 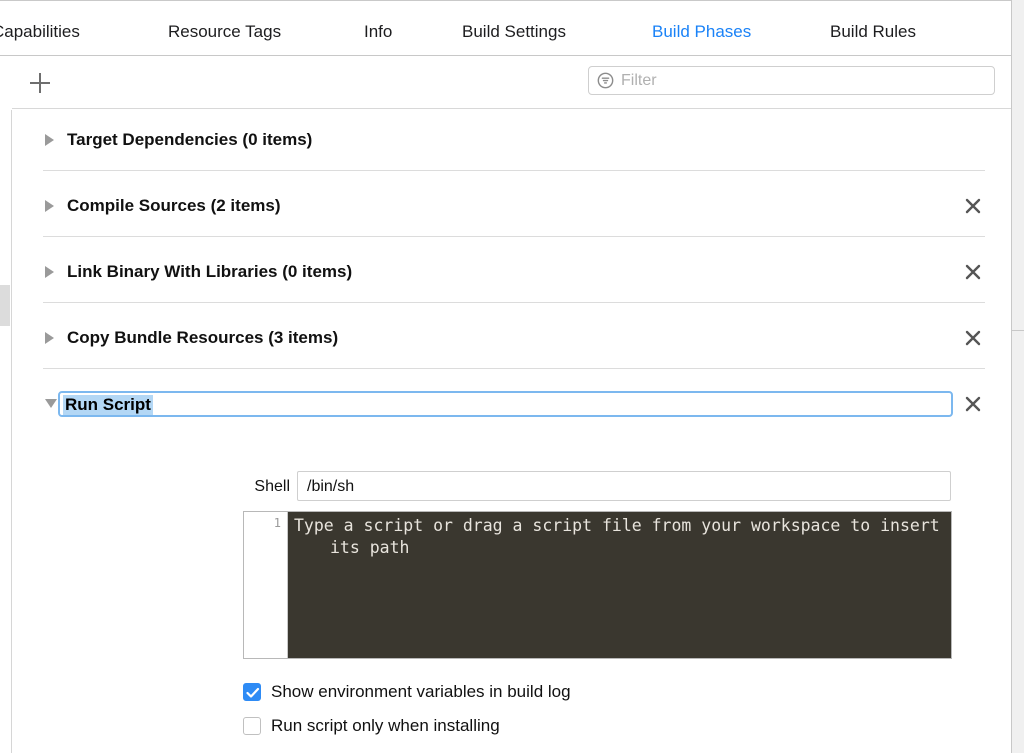 What do you see at coordinates (385, 726) in the screenshot?
I see `option-label: Run script only when installing` at bounding box center [385, 726].